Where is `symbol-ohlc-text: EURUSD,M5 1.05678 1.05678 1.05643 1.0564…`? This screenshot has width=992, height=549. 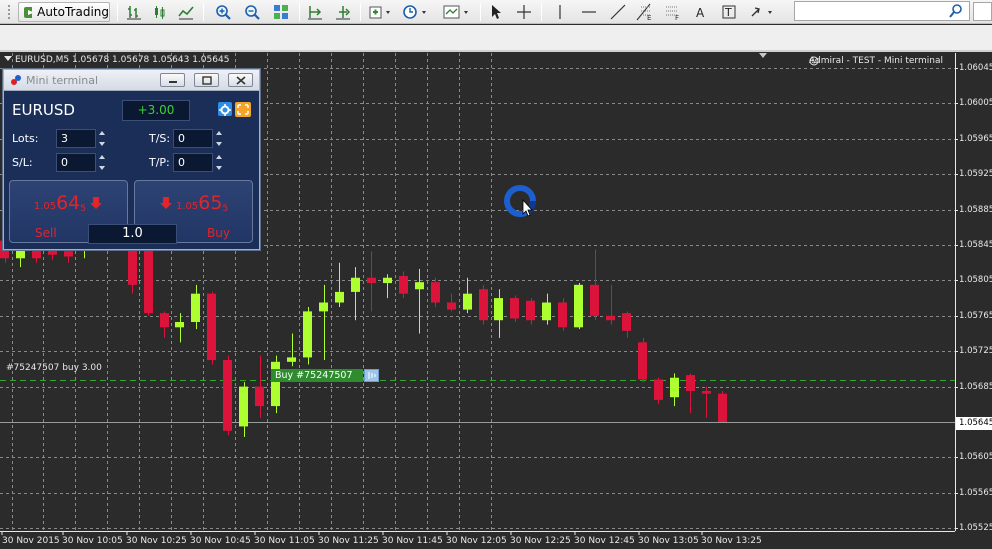
symbol-ohlc-text: EURUSD,M5 1.05678 1.05678 1.05643 1.0564… is located at coordinates (122, 60).